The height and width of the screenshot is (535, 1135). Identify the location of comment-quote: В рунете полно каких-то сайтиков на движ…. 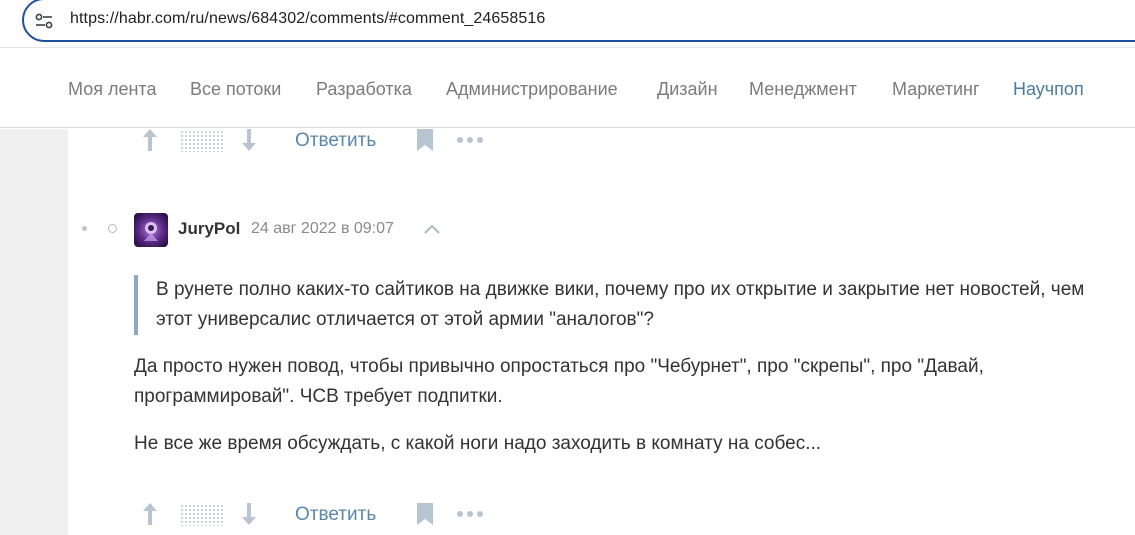
(614, 305).